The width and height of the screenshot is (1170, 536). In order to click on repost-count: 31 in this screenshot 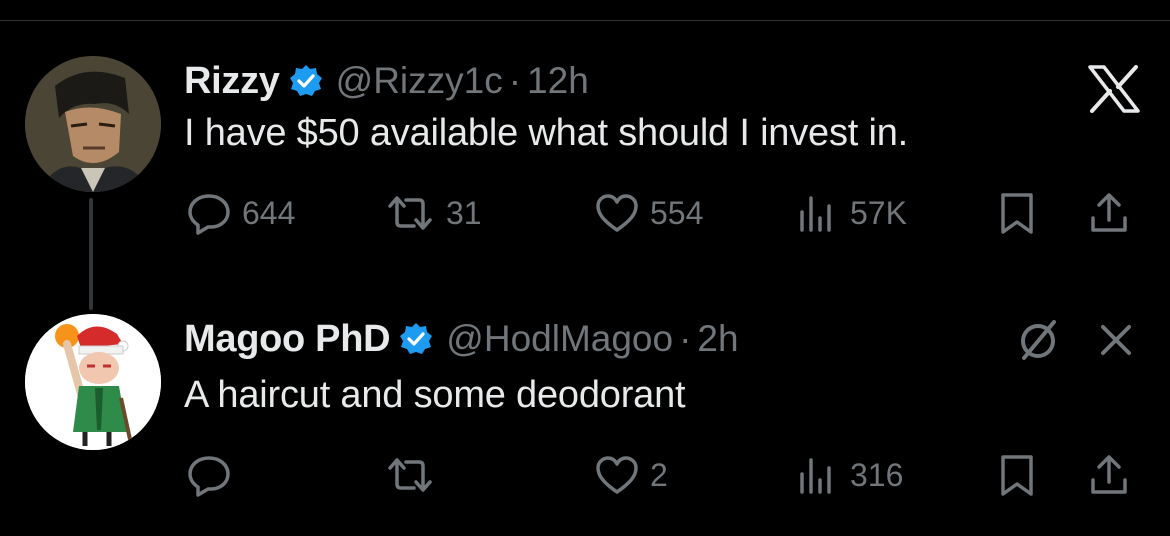, I will do `click(464, 212)`.